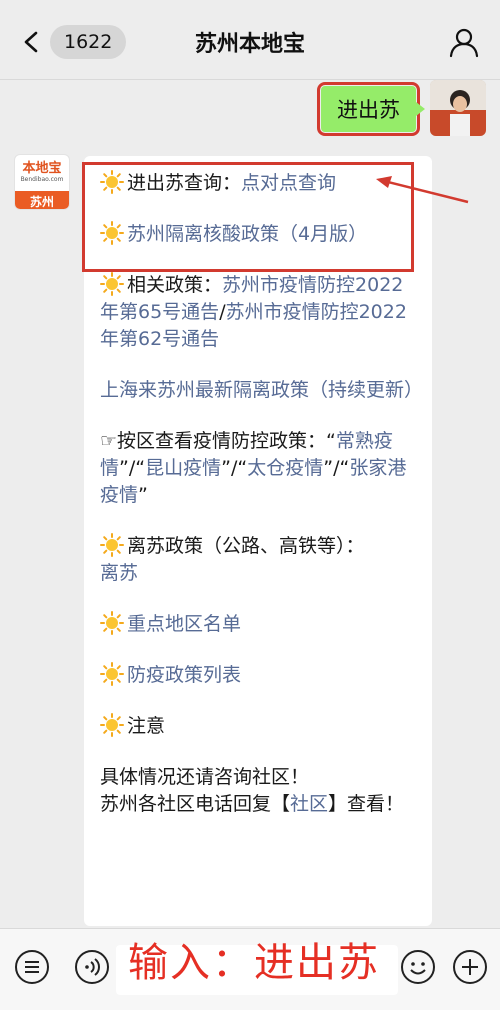 The height and width of the screenshot is (1010, 500). Describe the element at coordinates (205, 777) in the screenshot. I see `community-line1: 具体情况还请咨询社区！` at that location.